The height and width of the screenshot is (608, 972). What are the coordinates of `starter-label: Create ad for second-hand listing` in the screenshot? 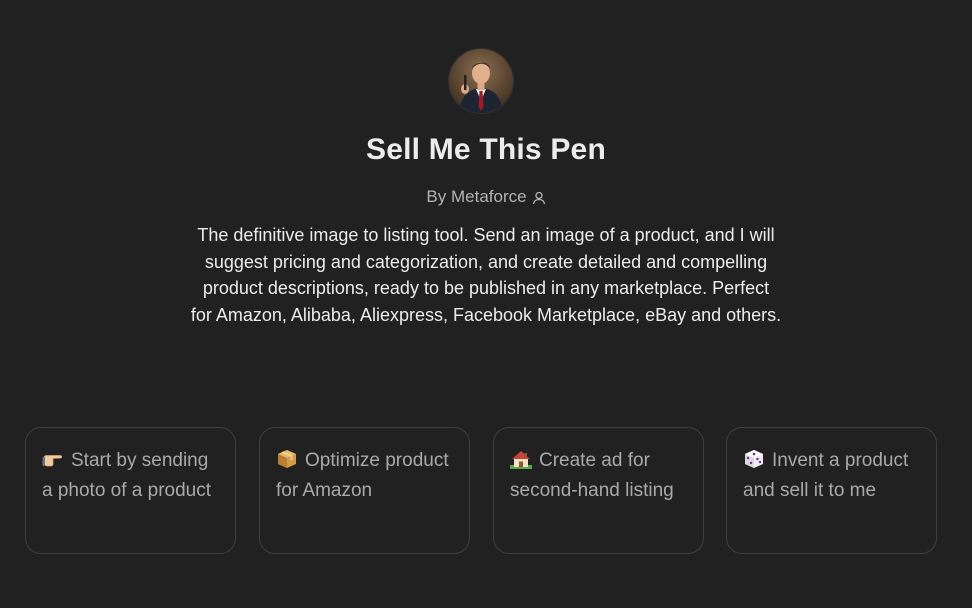 It's located at (592, 475).